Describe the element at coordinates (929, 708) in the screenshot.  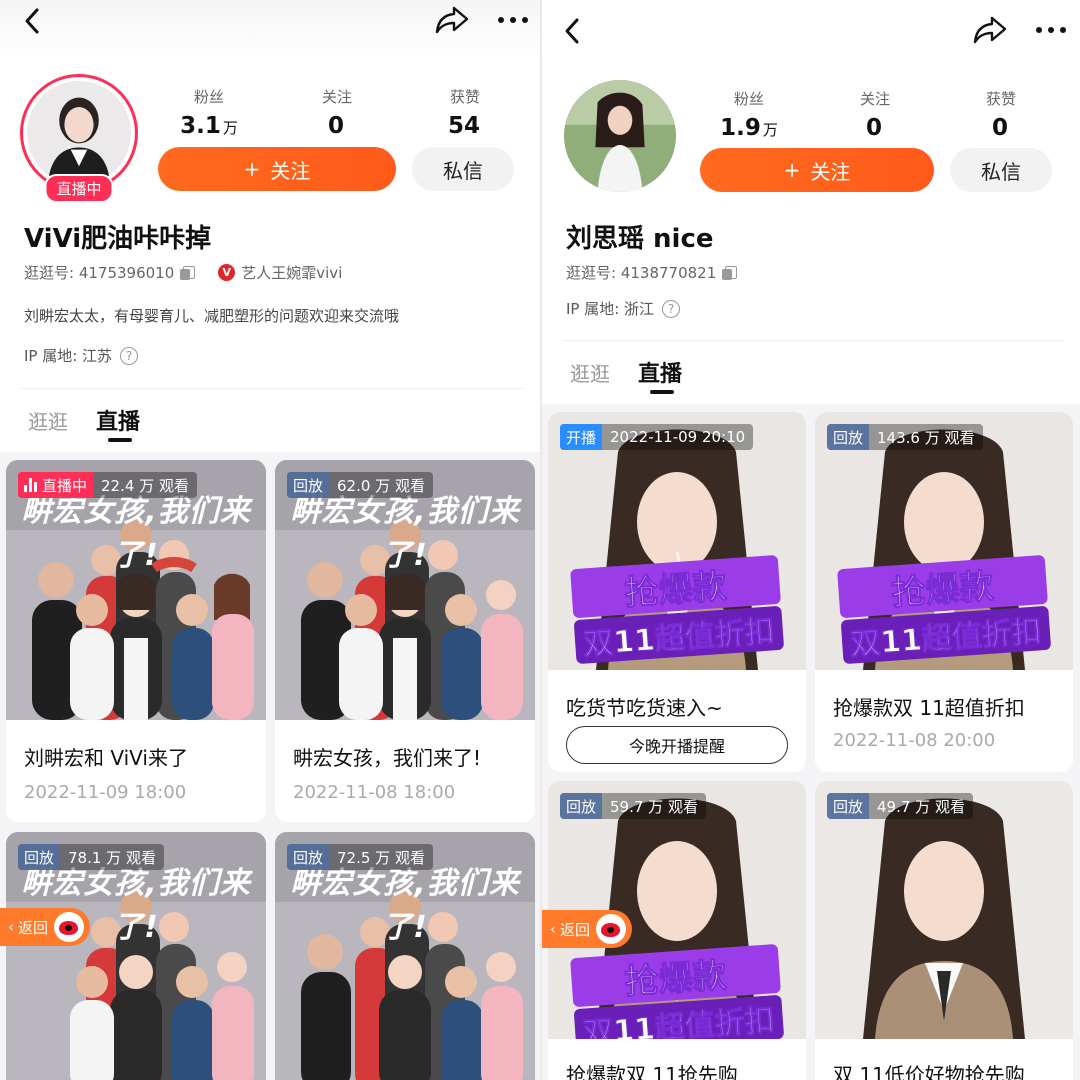
I see `card-title: 抢爆款双 11超值折扣` at that location.